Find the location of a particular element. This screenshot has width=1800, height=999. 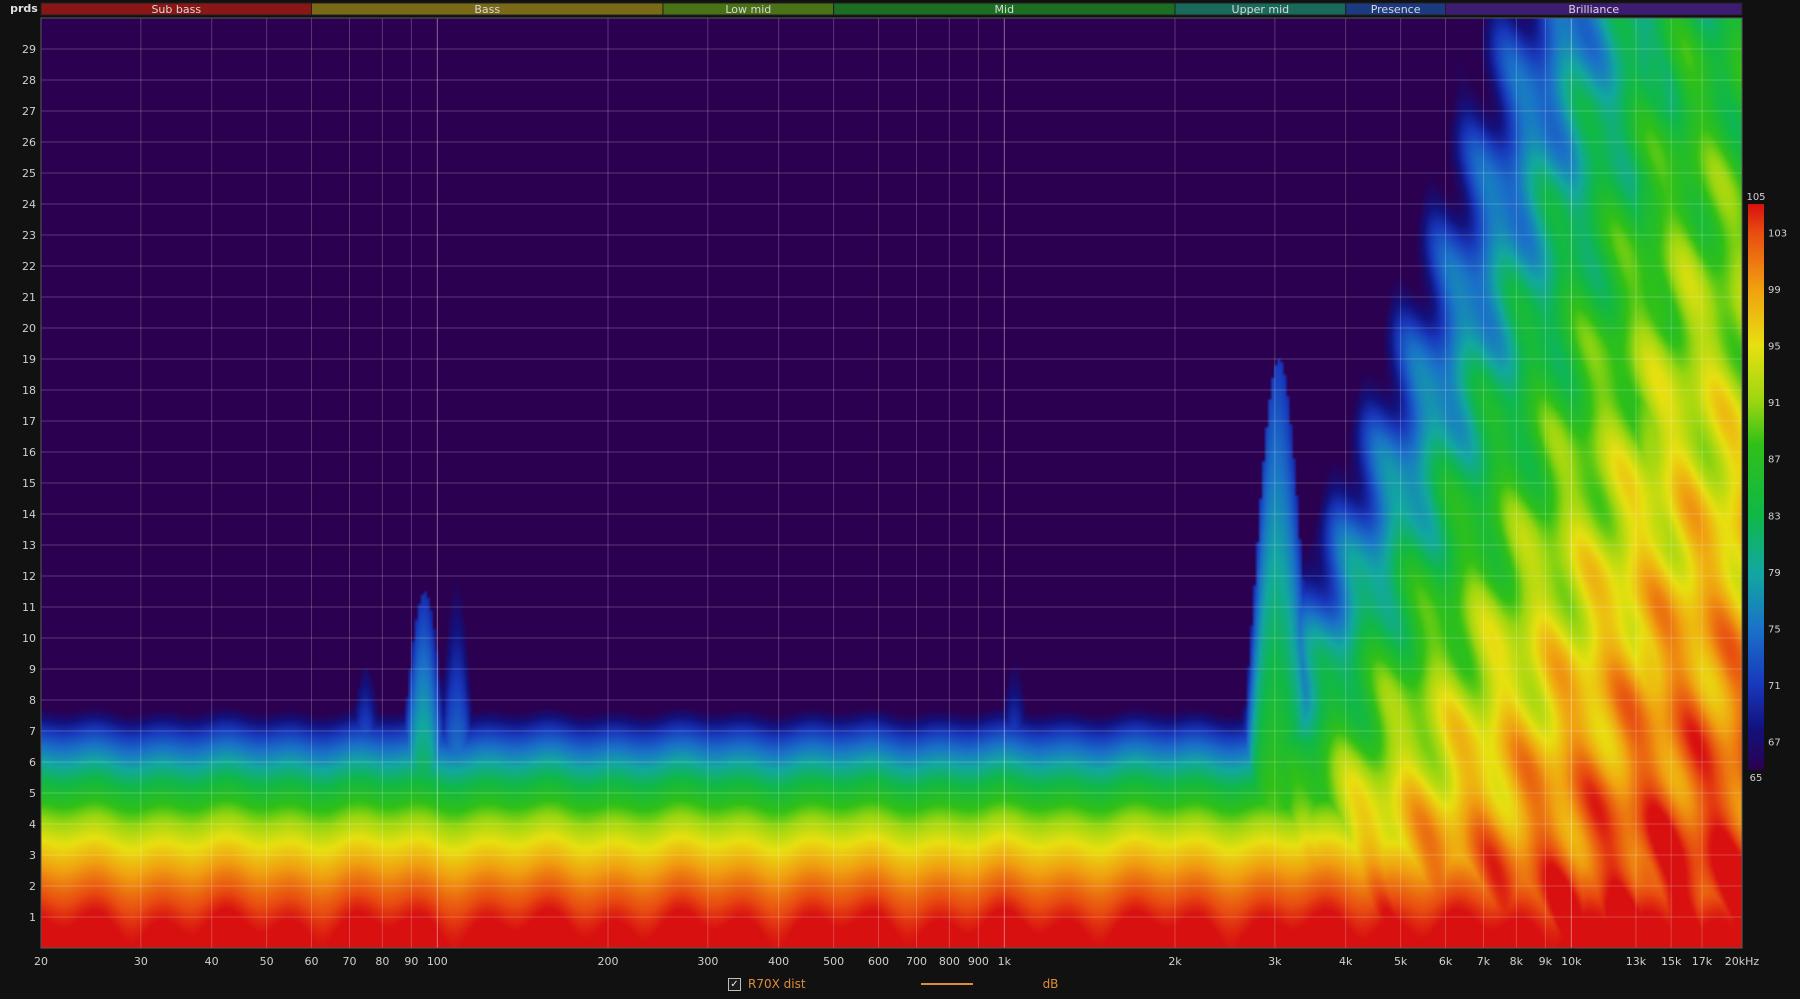

x-tick-label: 5k is located at coordinates (1401, 961).